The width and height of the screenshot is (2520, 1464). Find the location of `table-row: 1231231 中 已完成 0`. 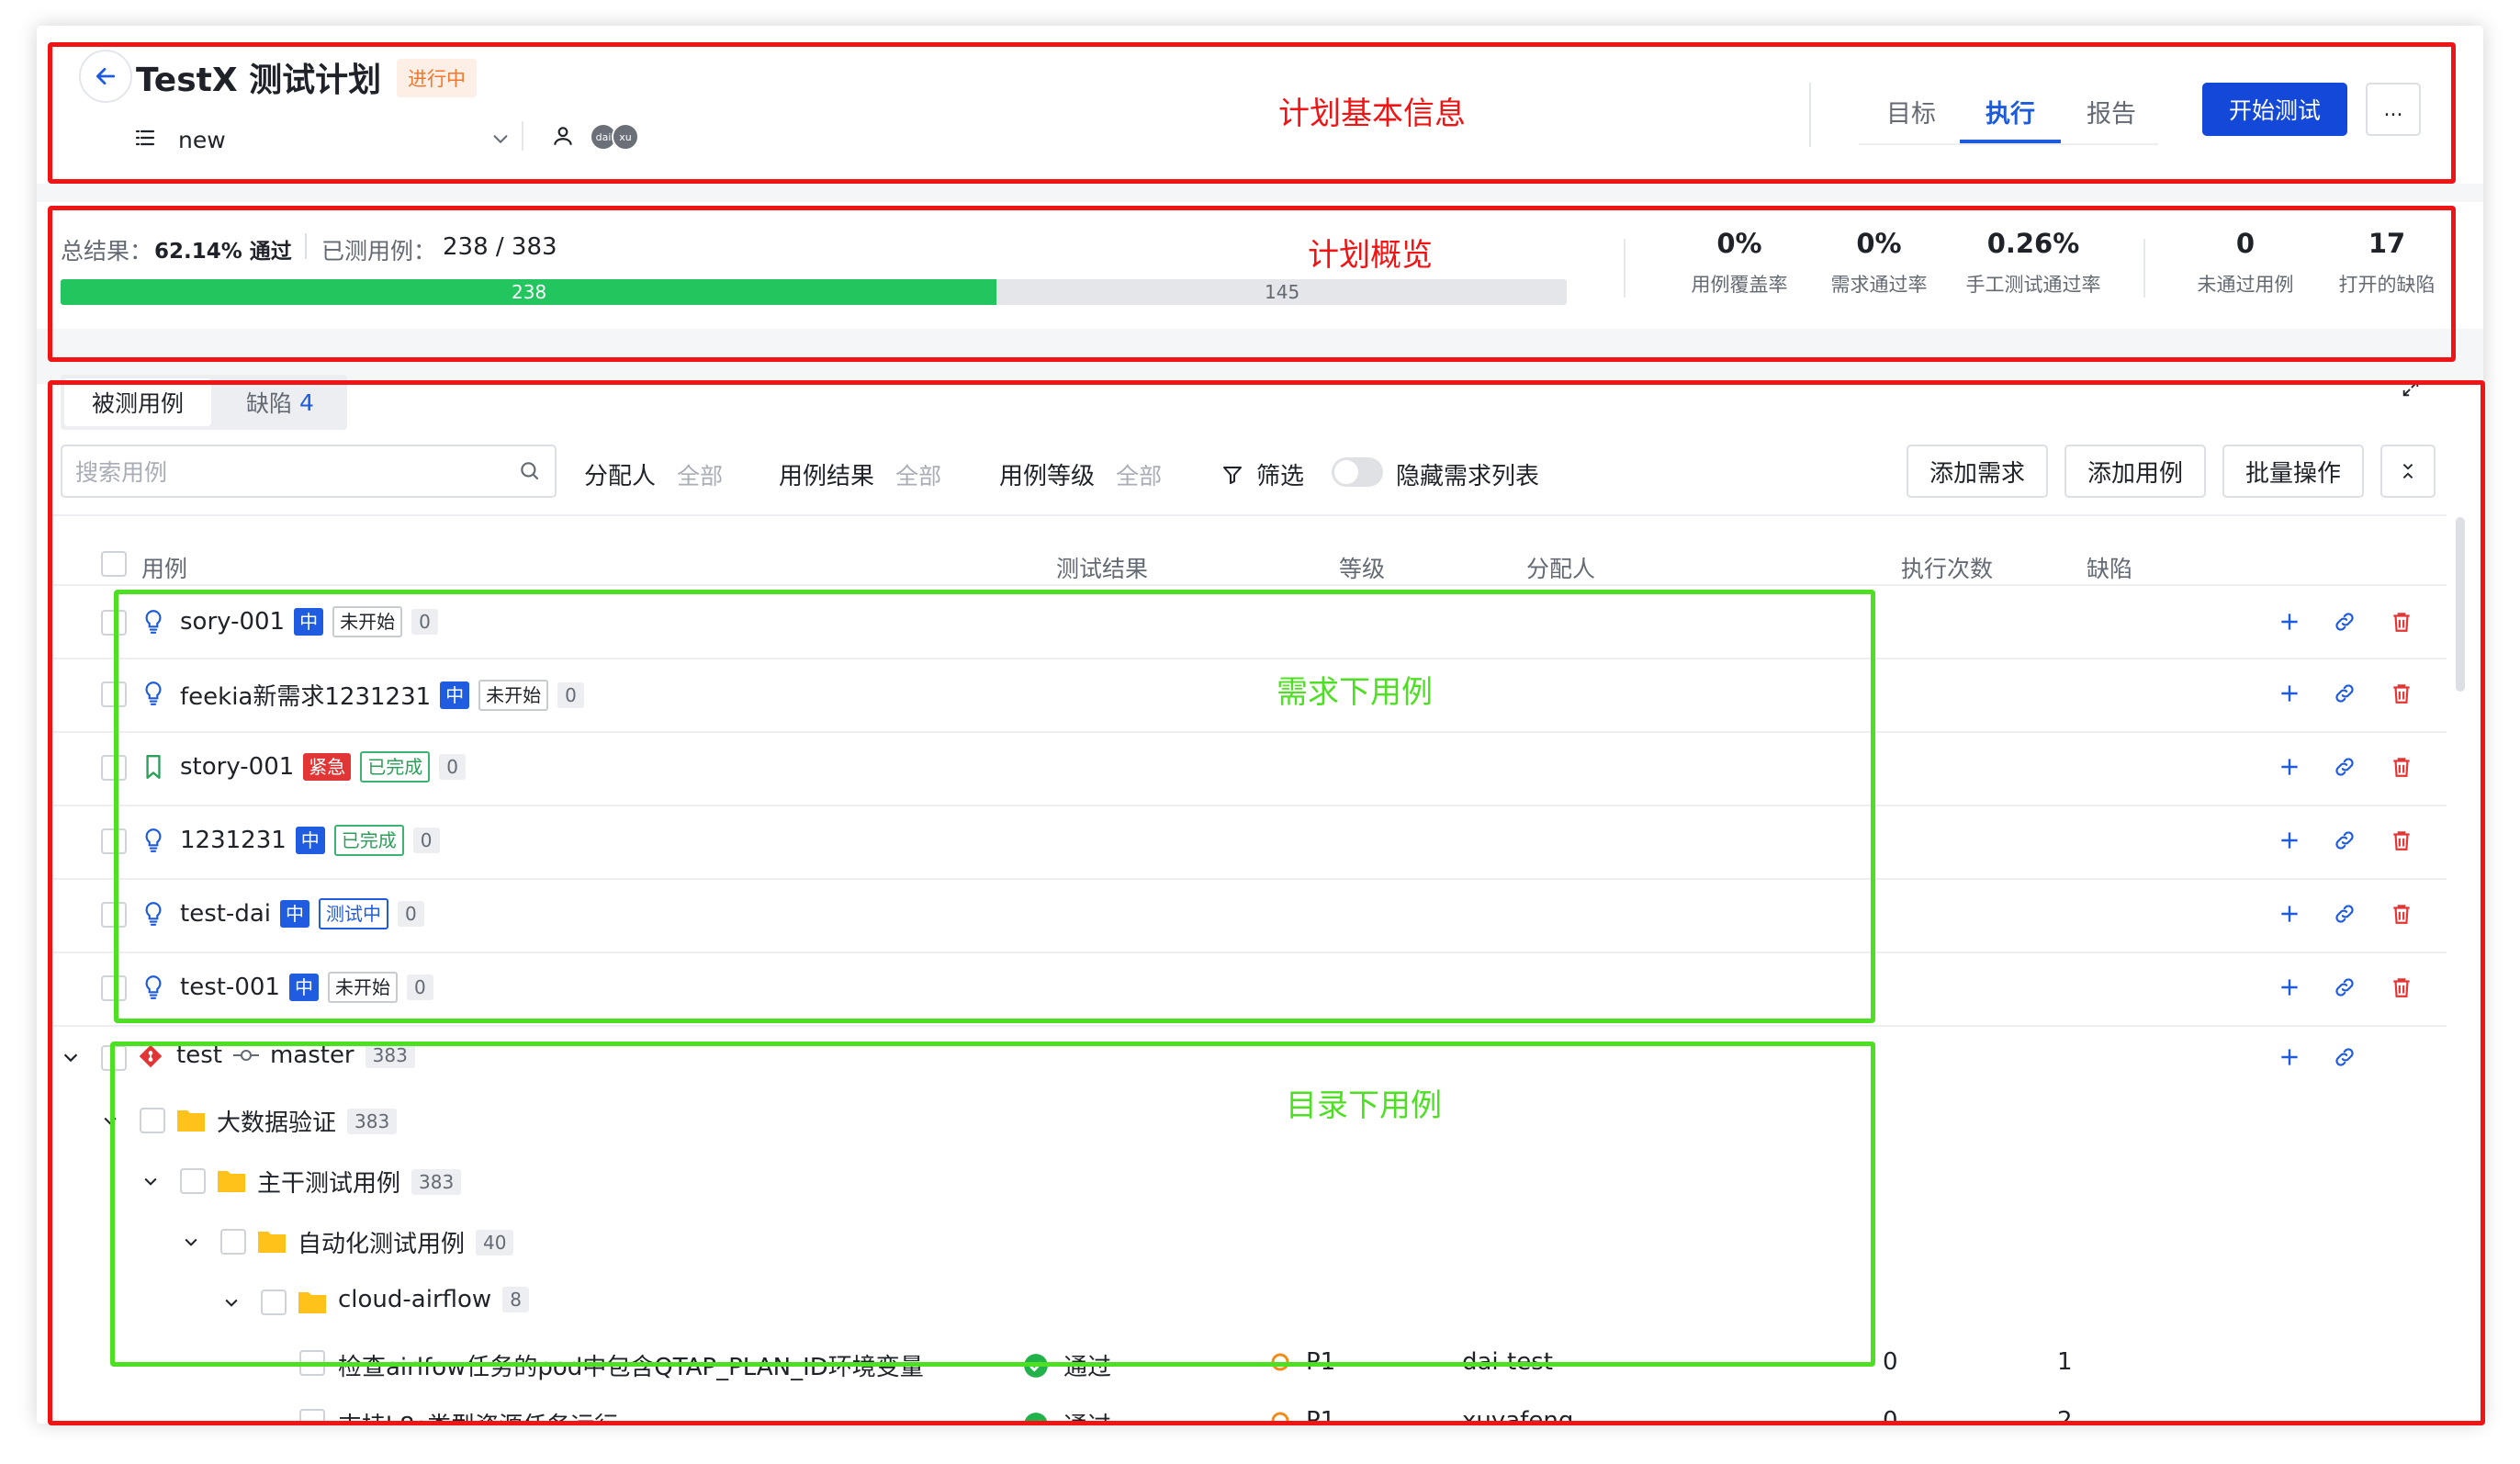

table-row: 1231231 中 已完成 0 is located at coordinates (1249, 841).